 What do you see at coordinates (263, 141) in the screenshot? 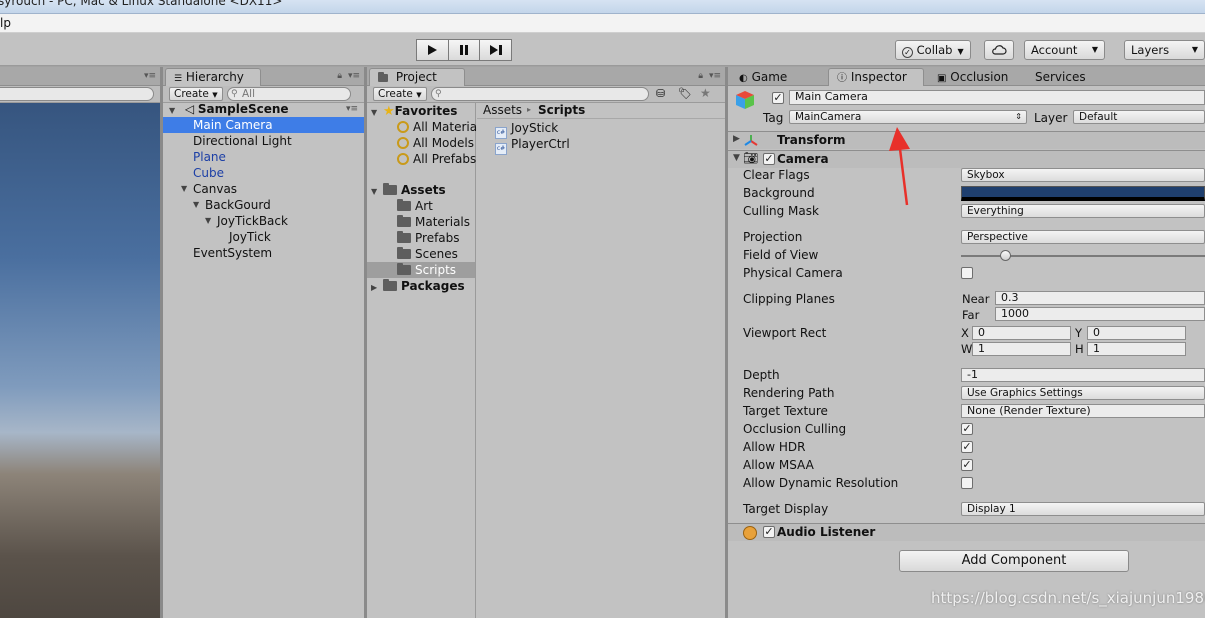
I see `hierarchy-item: Directional Light` at bounding box center [263, 141].